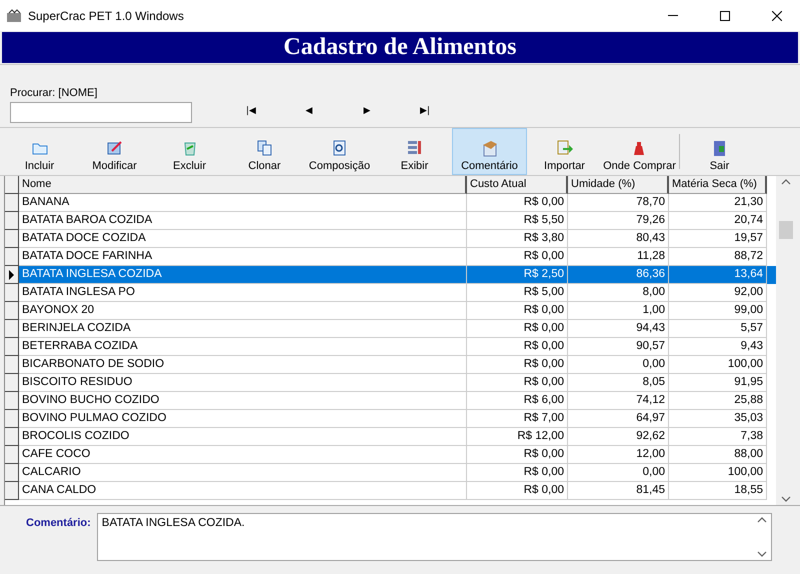 Image resolution: width=800 pixels, height=574 pixels. I want to click on table-cell: 81,45, so click(618, 491).